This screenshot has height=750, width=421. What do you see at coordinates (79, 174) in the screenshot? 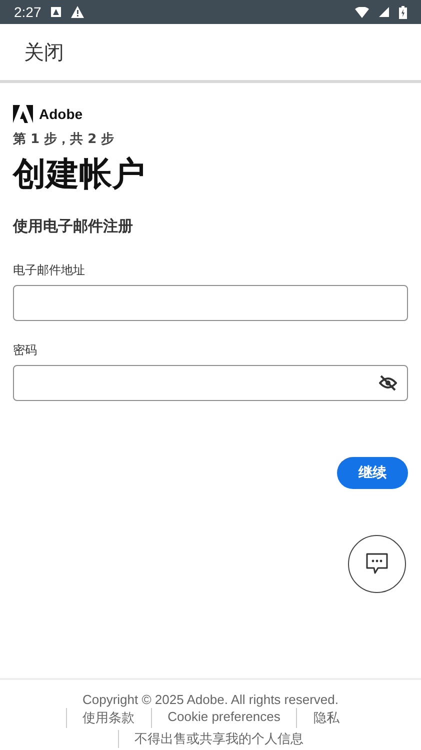
I see `page-title: 创建帐户` at bounding box center [79, 174].